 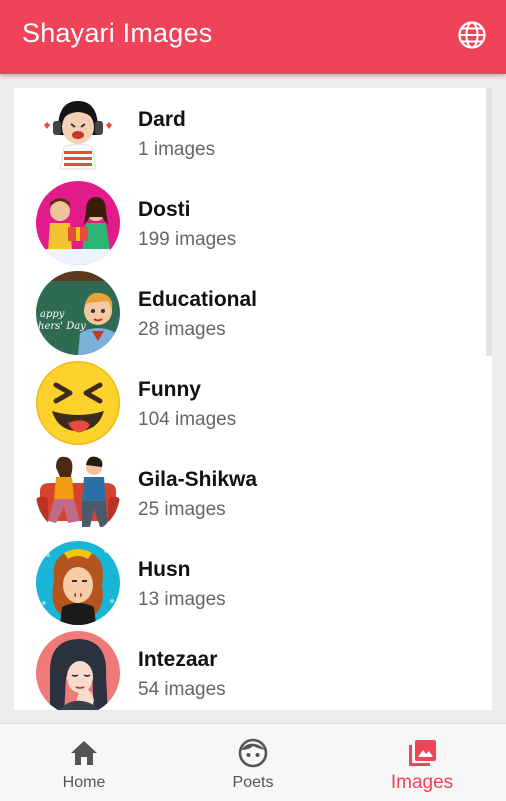 I want to click on page-title: Shayari Images, so click(x=117, y=33).